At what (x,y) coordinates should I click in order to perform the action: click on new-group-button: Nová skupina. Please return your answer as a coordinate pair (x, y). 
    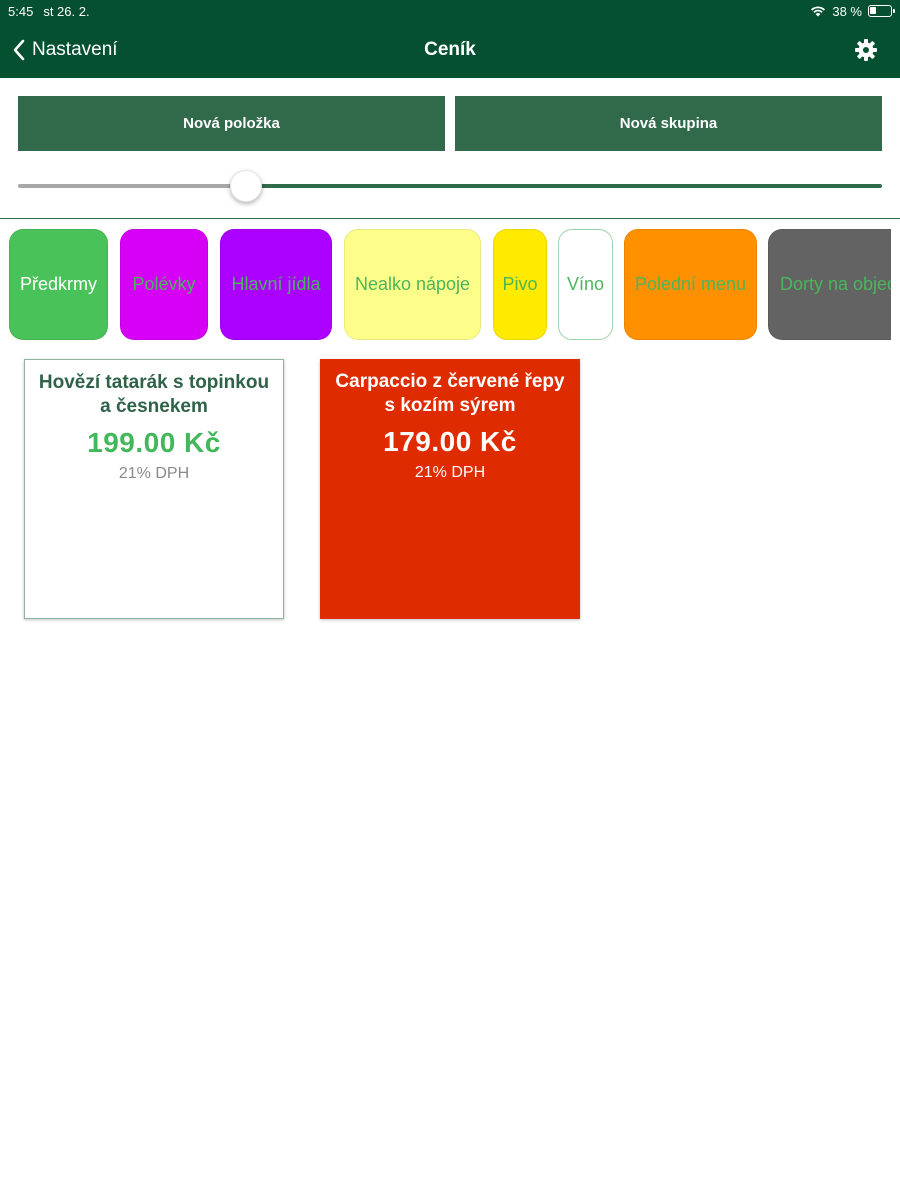
    Looking at the image, I should click on (668, 123).